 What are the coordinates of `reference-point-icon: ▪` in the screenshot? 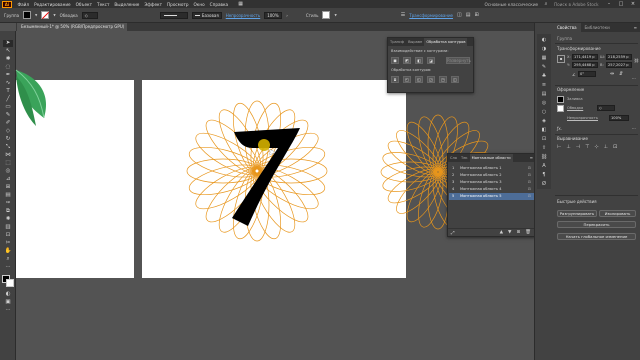 It's located at (561, 59).